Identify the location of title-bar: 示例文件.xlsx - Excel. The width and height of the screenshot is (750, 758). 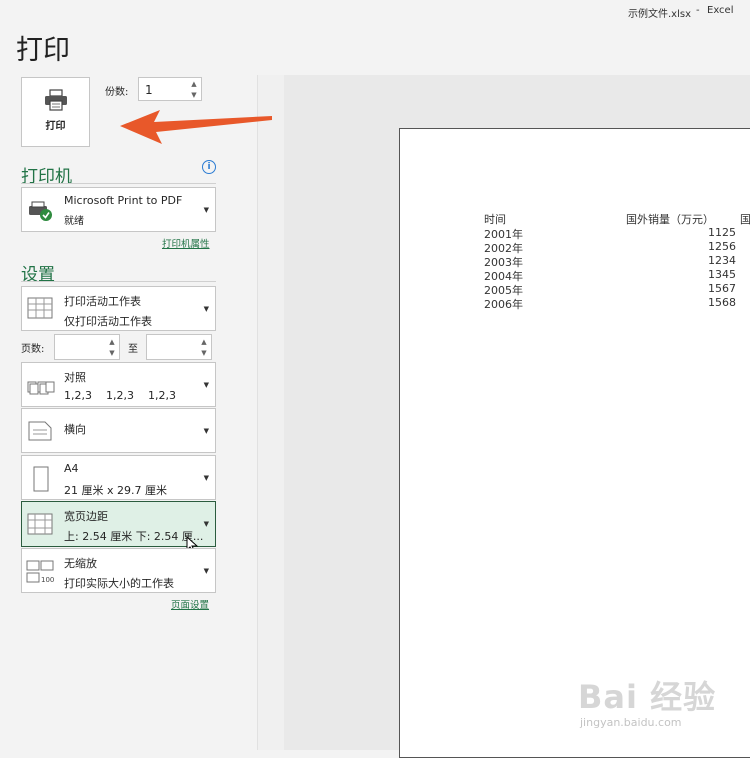
(375, 11).